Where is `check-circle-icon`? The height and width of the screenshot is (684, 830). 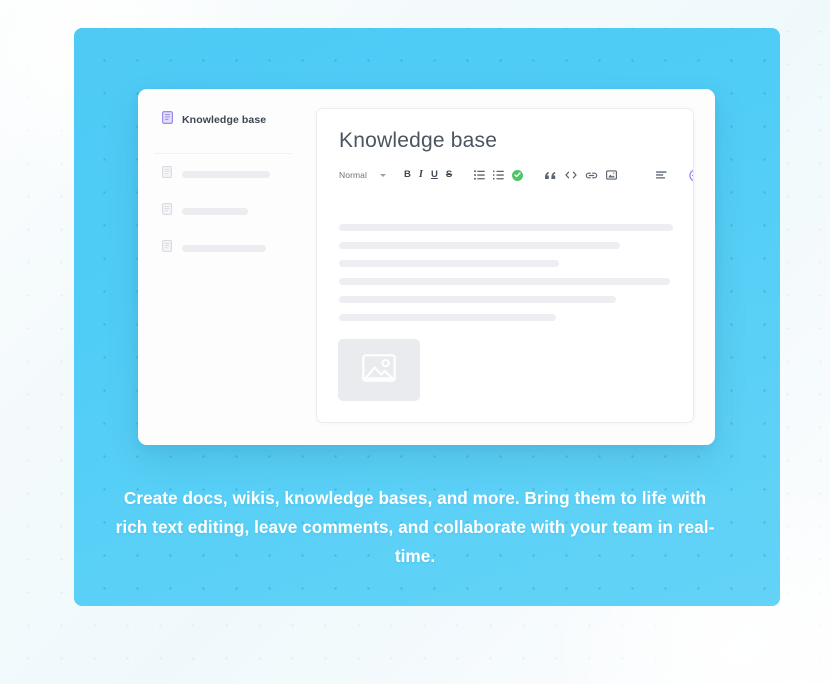 check-circle-icon is located at coordinates (518, 175).